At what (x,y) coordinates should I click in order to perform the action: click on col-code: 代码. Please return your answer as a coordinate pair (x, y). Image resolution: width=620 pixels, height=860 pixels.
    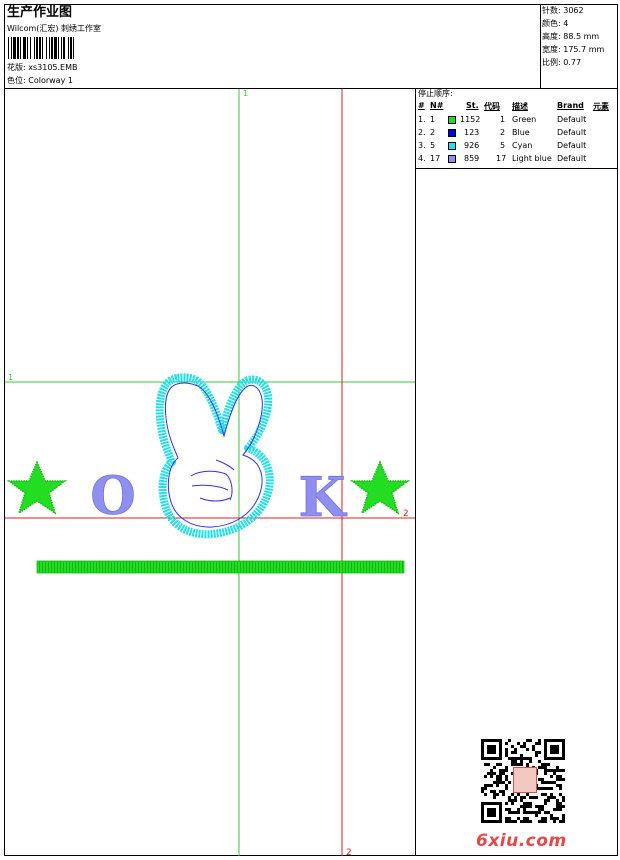
    Looking at the image, I should click on (492, 106).